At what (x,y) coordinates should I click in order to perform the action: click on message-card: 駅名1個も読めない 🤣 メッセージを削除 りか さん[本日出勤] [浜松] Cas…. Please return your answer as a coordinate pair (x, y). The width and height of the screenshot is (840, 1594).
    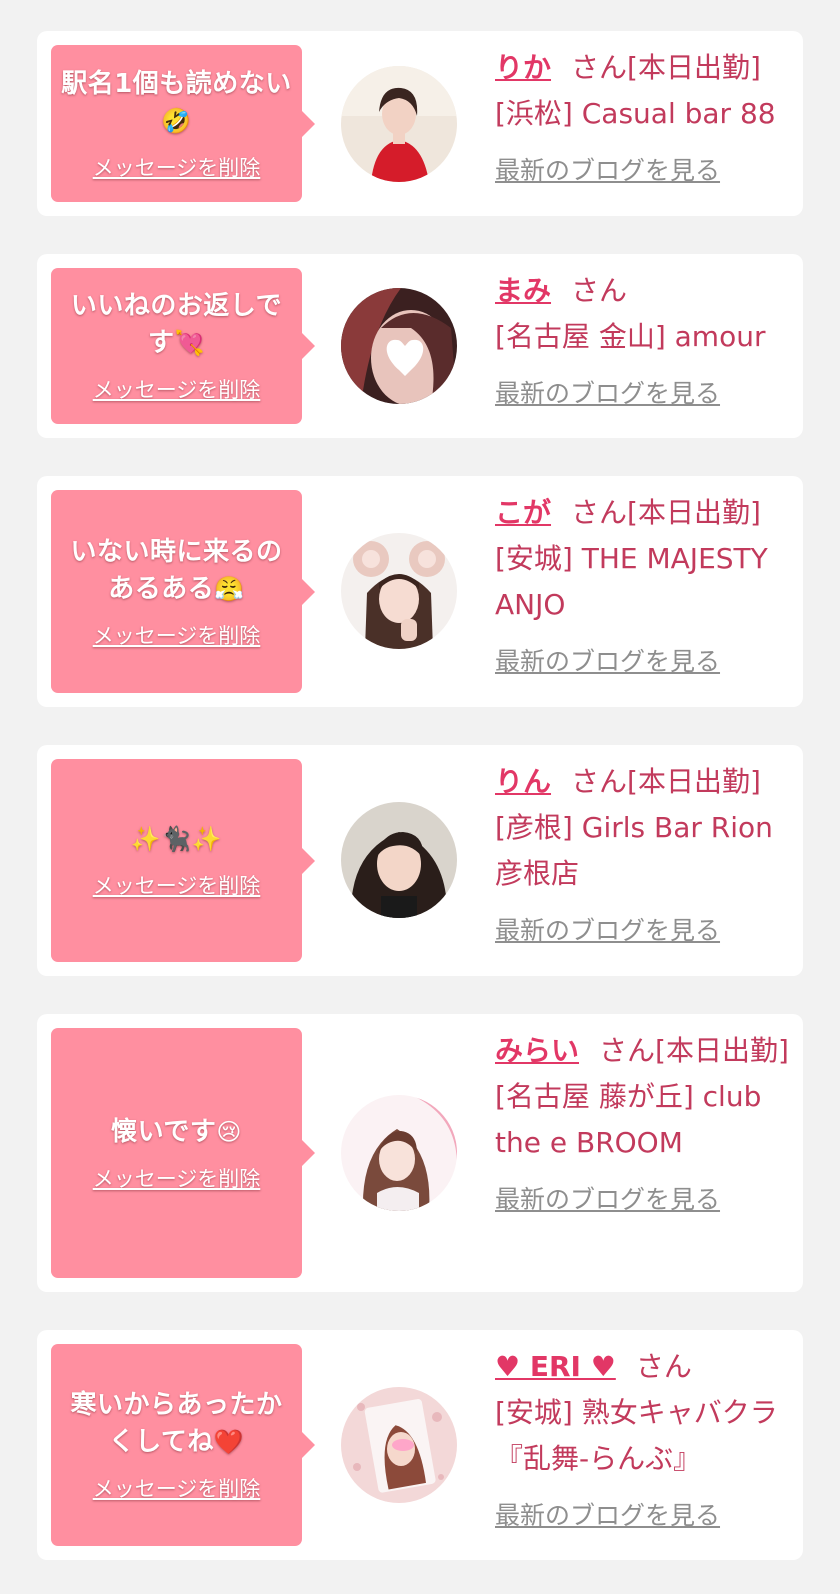
    Looking at the image, I should click on (420, 123).